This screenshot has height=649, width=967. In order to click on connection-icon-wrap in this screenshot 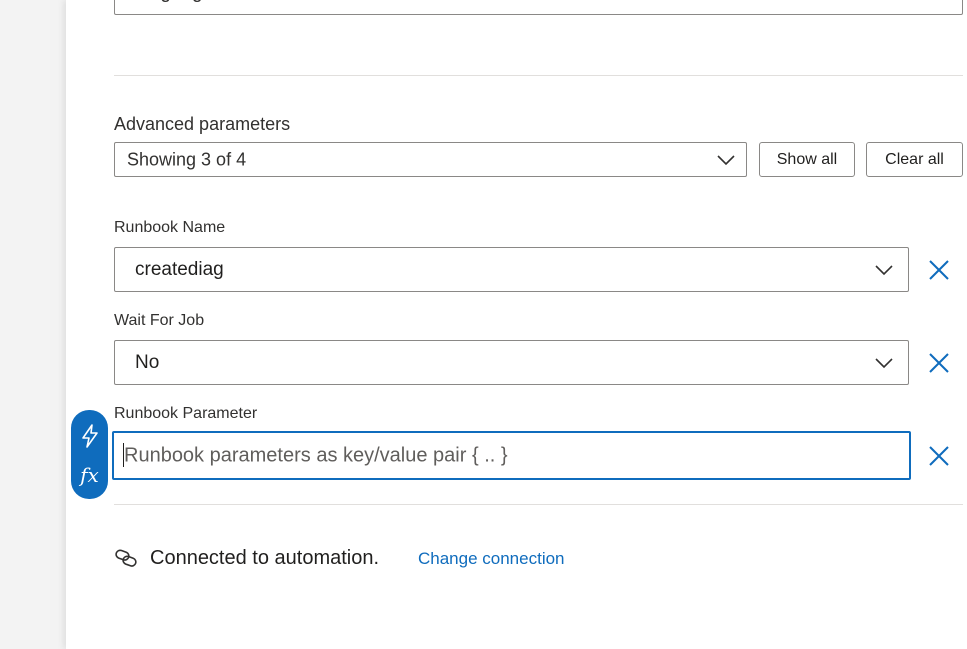, I will do `click(126, 560)`.